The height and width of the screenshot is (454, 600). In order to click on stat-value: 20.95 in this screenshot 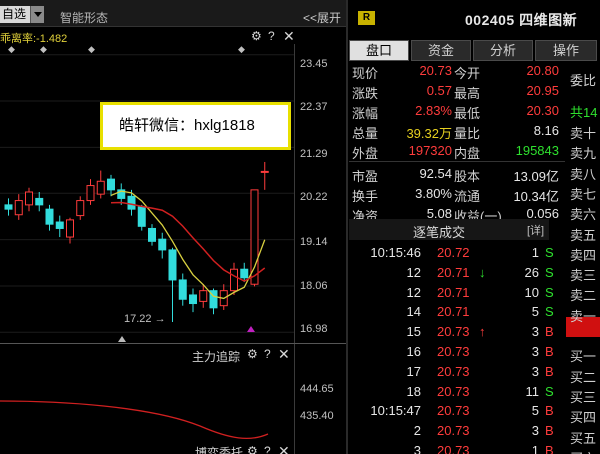, I will do `click(542, 90)`.